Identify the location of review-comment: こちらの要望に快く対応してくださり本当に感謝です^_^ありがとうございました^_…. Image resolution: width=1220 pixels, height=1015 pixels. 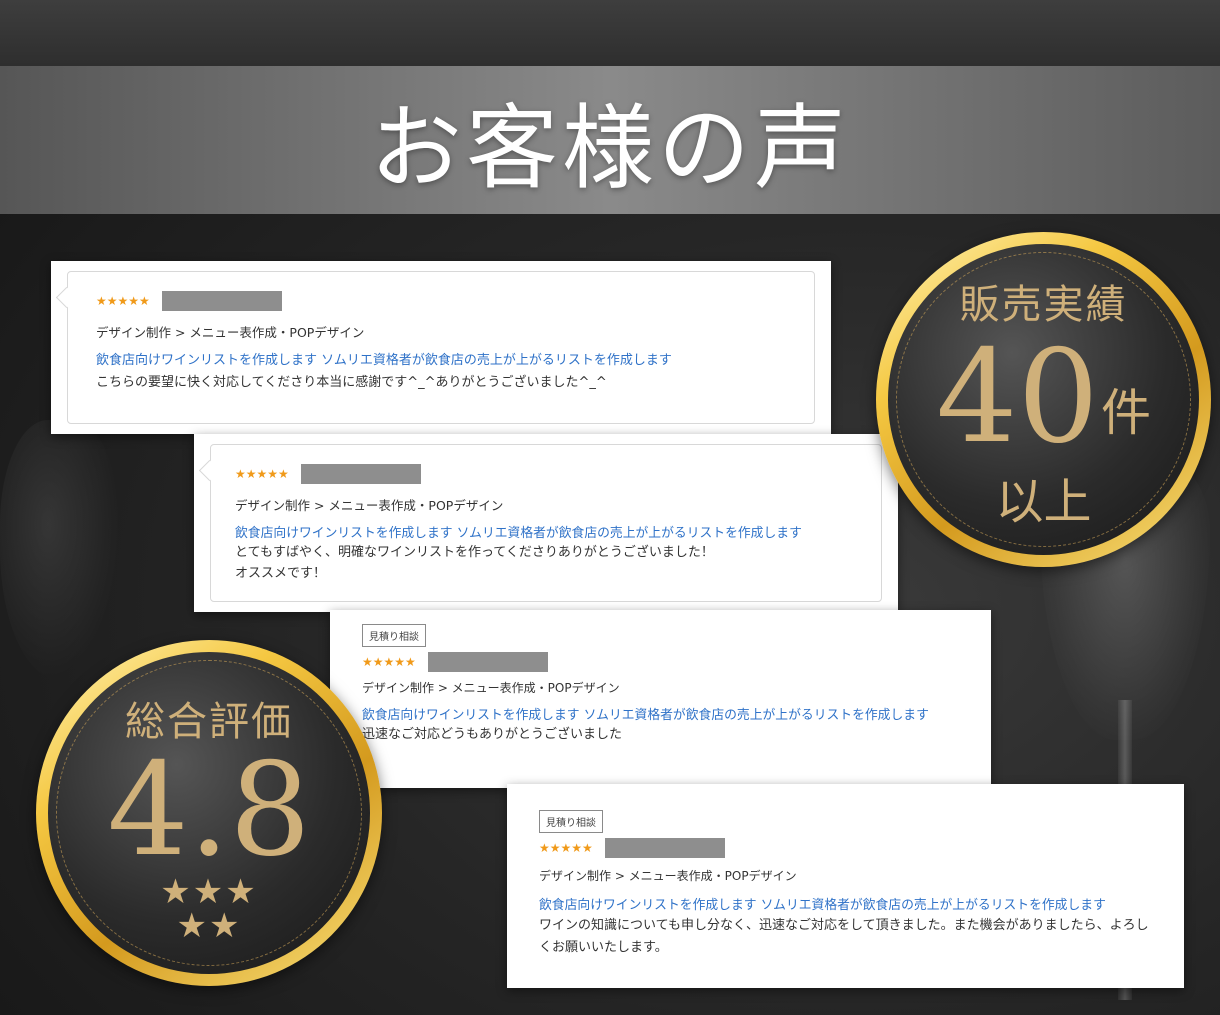
(351, 382).